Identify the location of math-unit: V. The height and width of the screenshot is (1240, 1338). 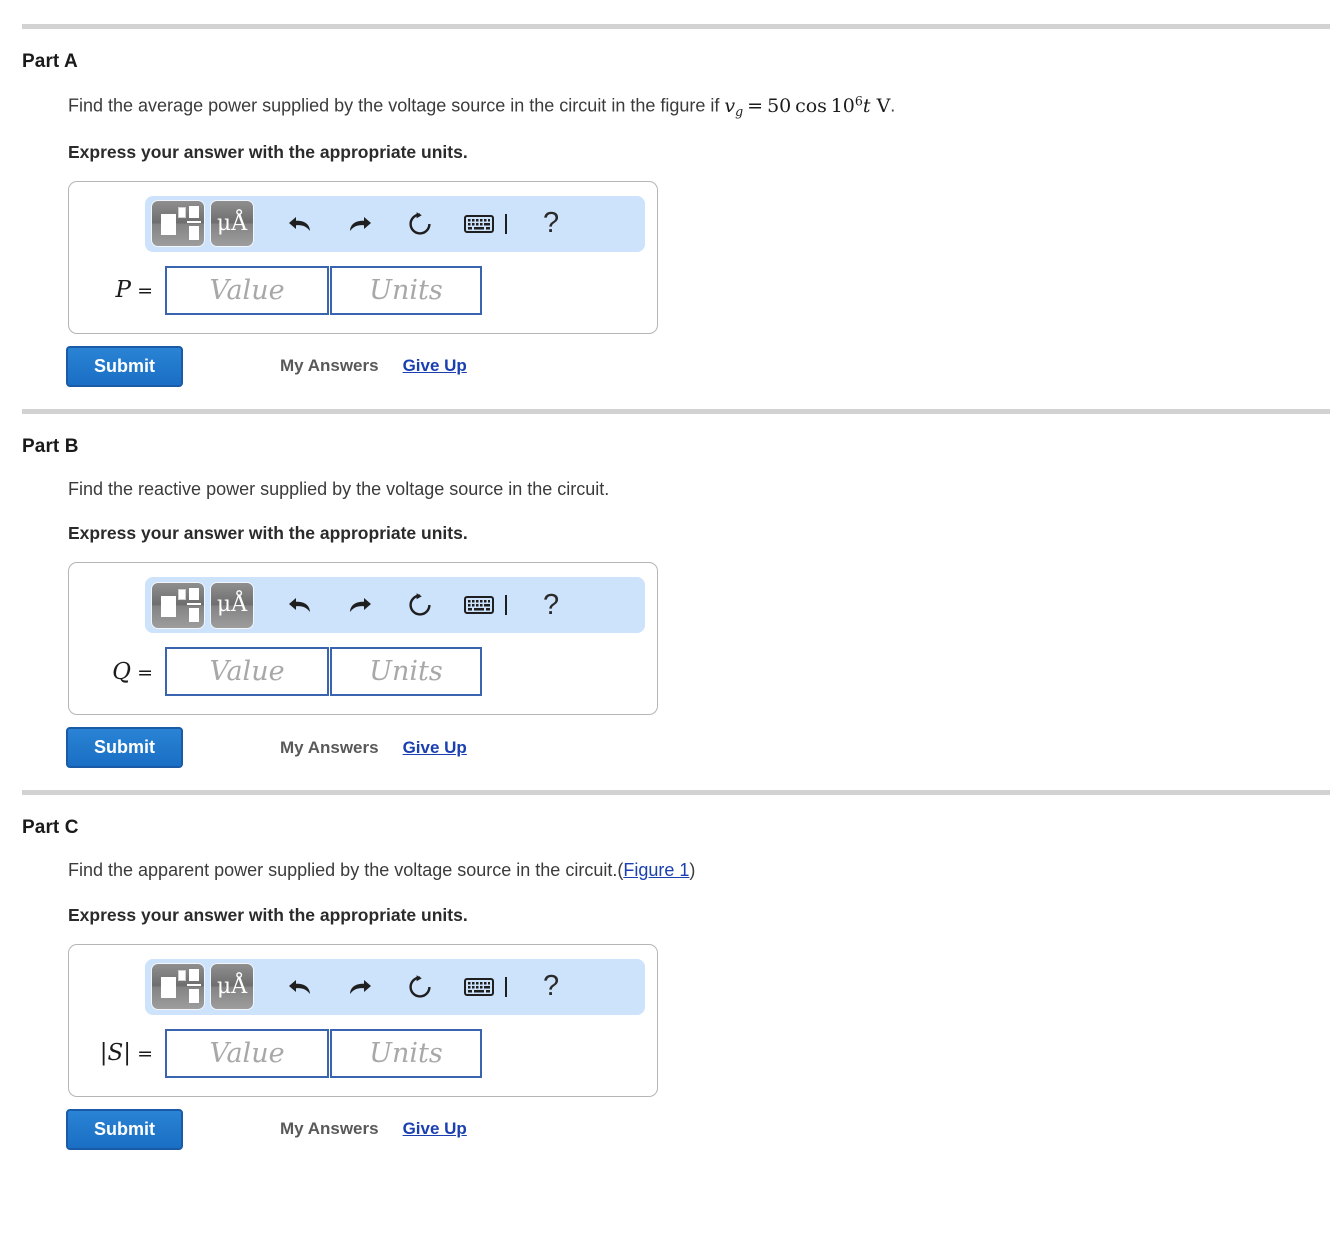
(883, 105).